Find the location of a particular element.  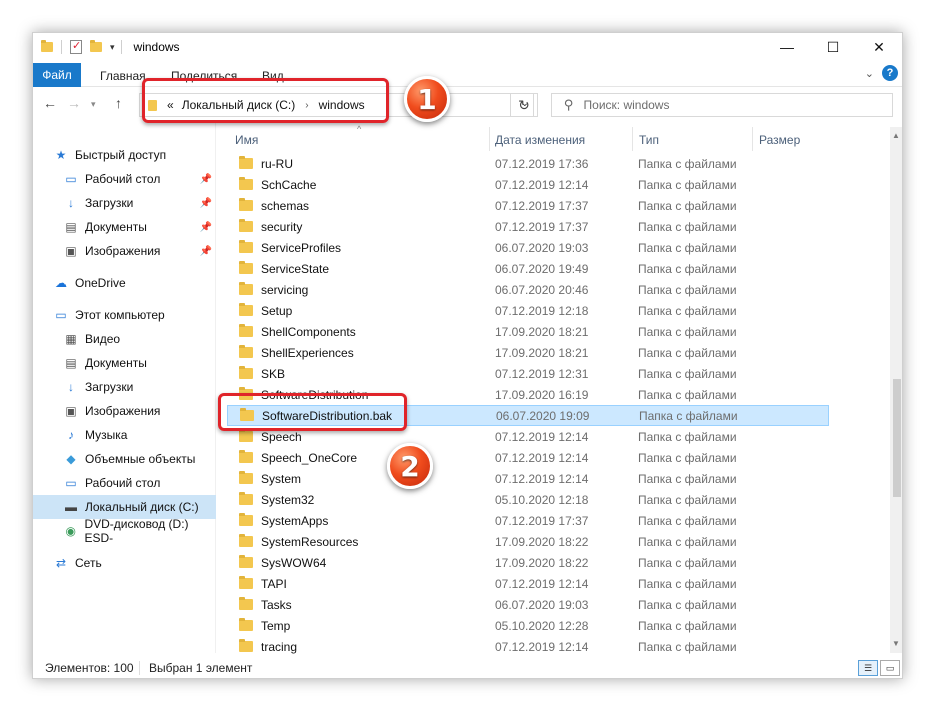

sidebar-item-dvd: ◉ DVD-дисковод (D:) ESD- is located at coordinates (124, 531).